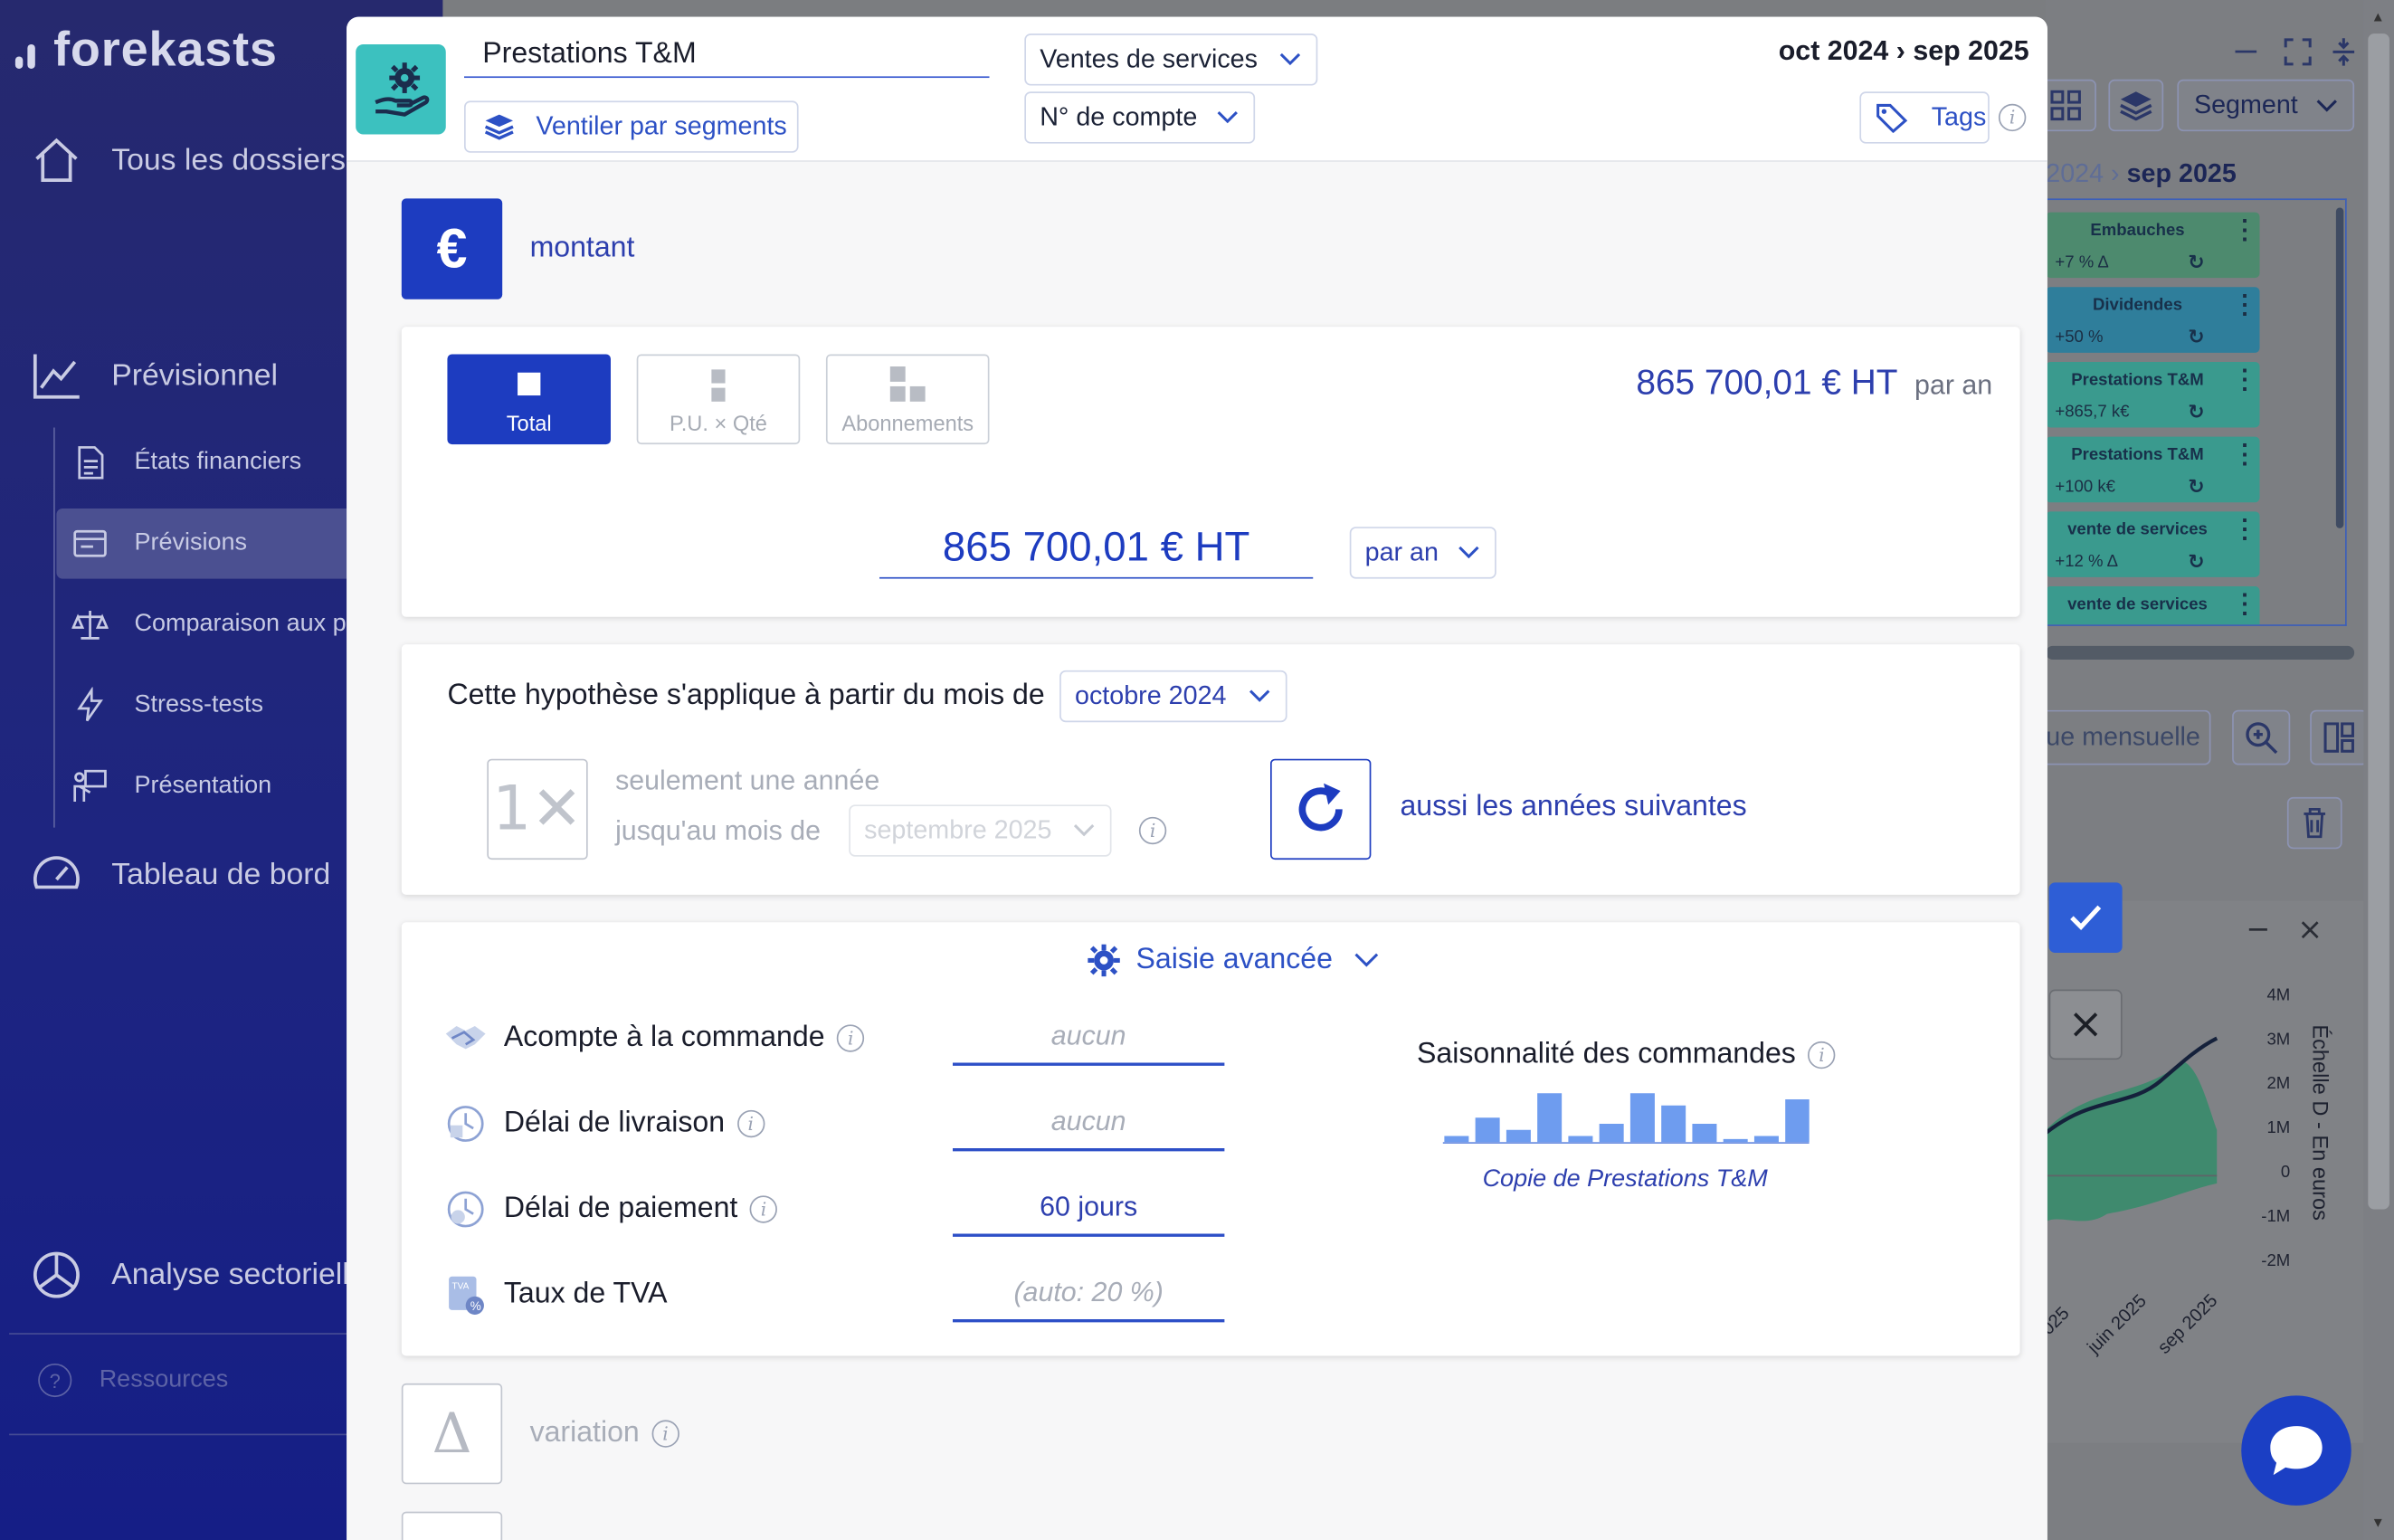  What do you see at coordinates (529, 400) in the screenshot?
I see `mode-total-button: Total` at bounding box center [529, 400].